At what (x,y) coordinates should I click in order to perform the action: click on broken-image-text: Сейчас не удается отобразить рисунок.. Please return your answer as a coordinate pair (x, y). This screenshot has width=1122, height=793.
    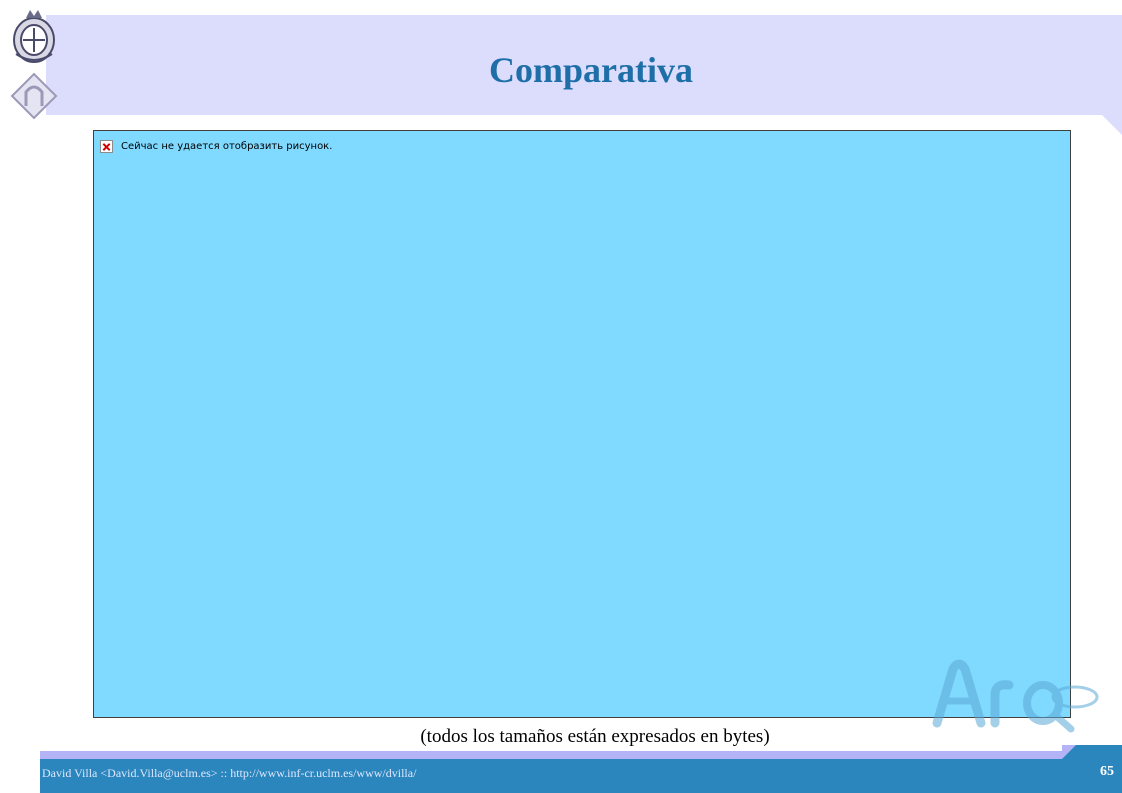
    Looking at the image, I should click on (227, 146).